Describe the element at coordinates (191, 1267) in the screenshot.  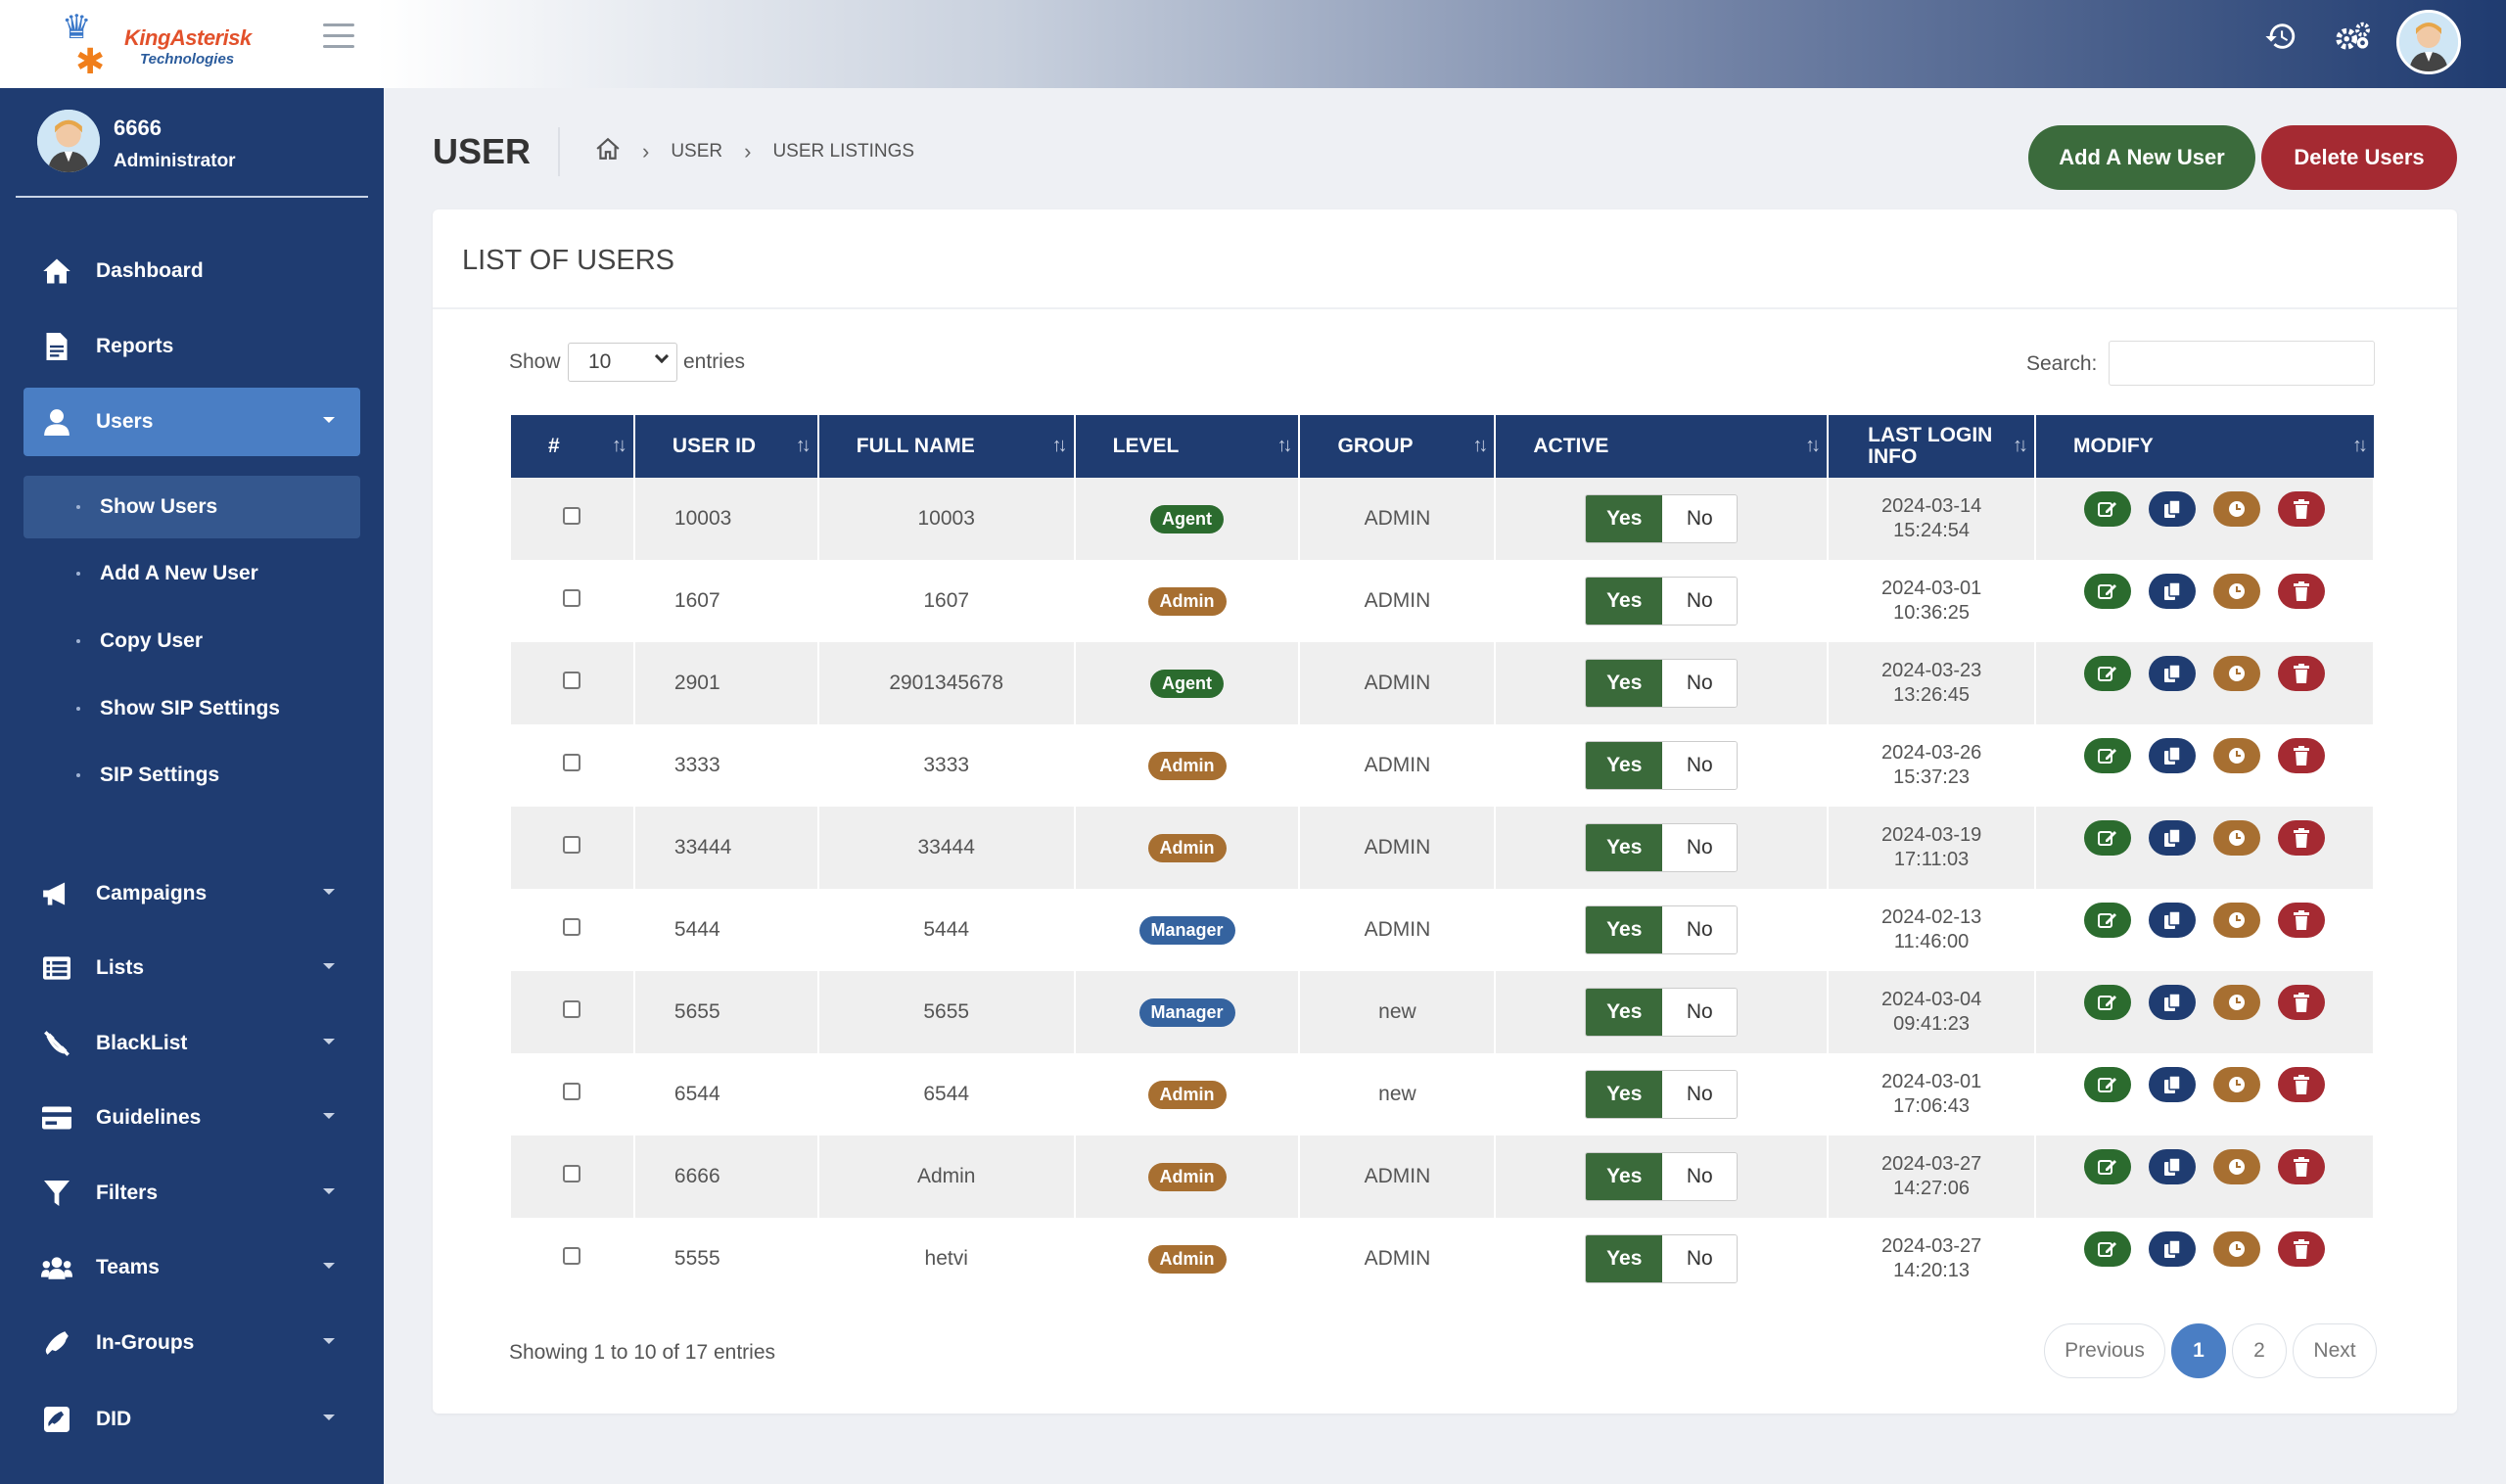
I see `nav-teams: Teams` at that location.